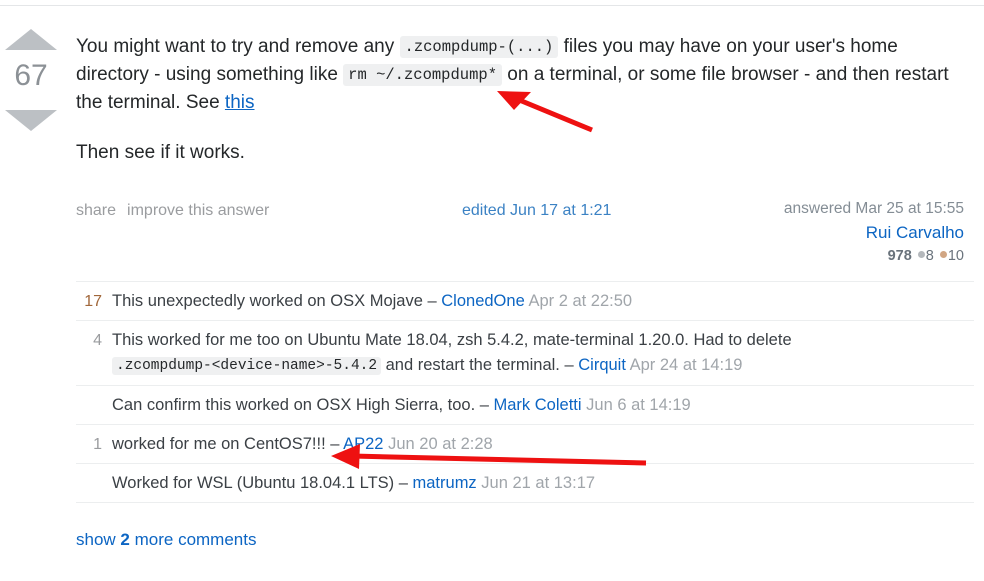 This screenshot has width=984, height=581. I want to click on show-more-prefix: show, so click(98, 539).